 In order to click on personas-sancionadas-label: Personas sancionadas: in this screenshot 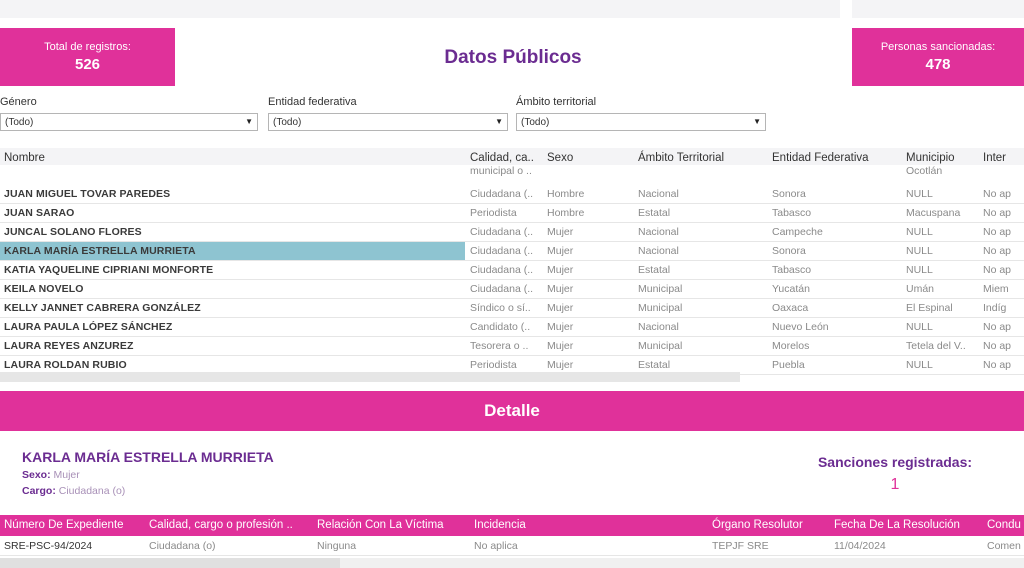, I will do `click(938, 47)`.